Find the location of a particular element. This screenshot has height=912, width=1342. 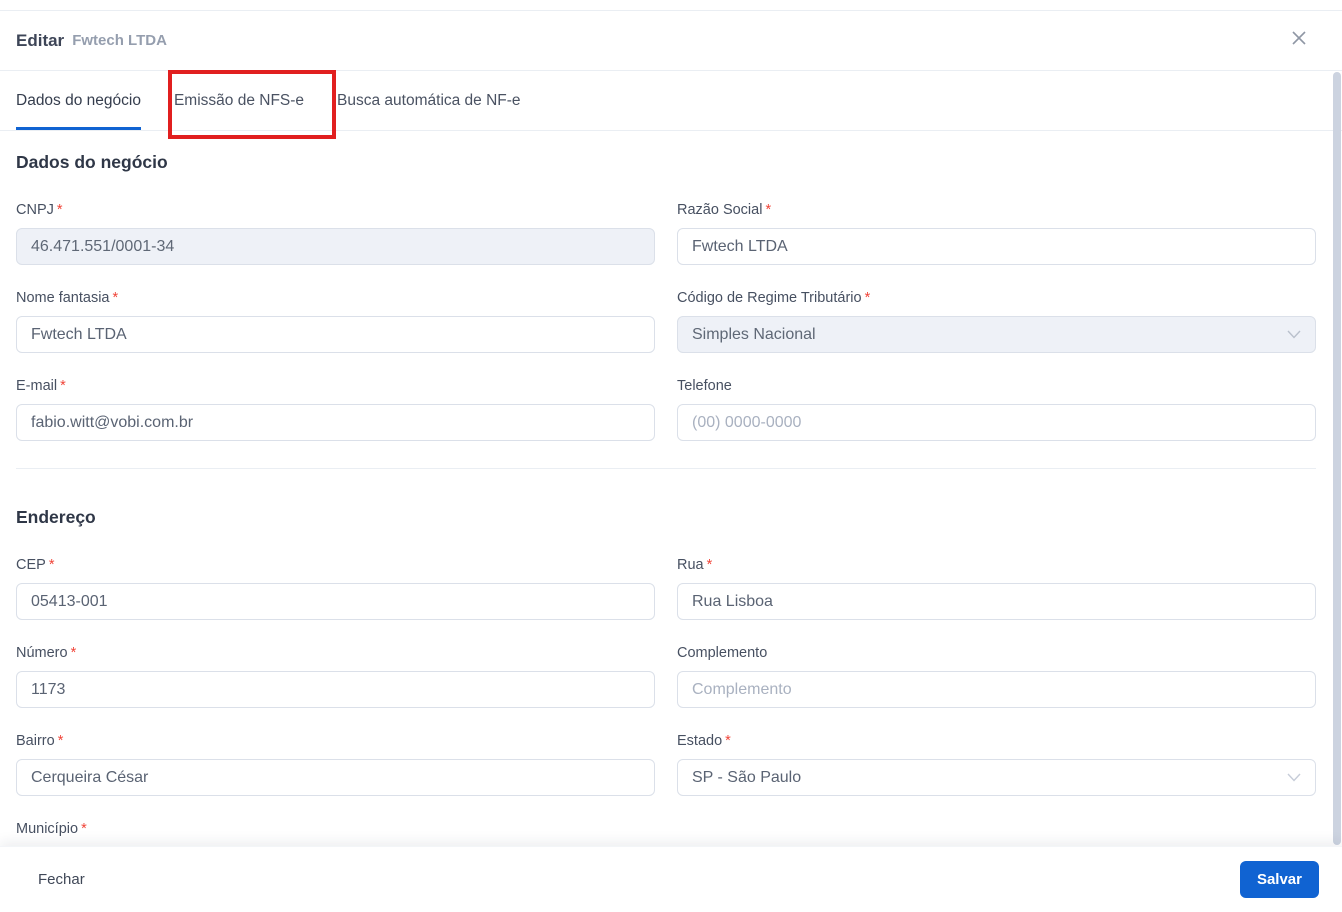

form-row: CNPJ* Razão Social* is located at coordinates (666, 233).